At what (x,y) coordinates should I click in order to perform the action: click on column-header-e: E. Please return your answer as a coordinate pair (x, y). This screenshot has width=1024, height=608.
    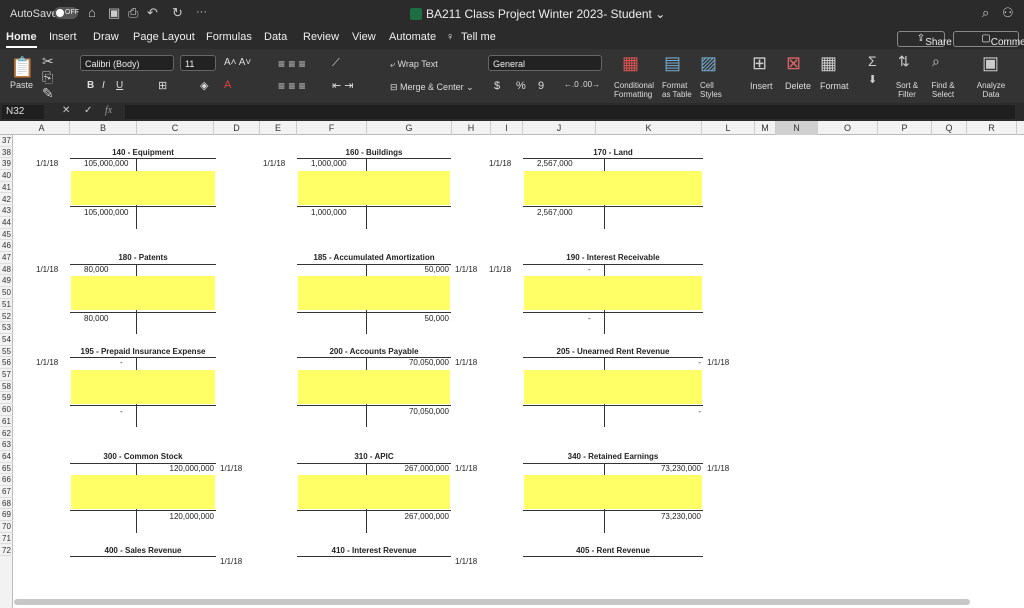
    Looking at the image, I should click on (278, 128).